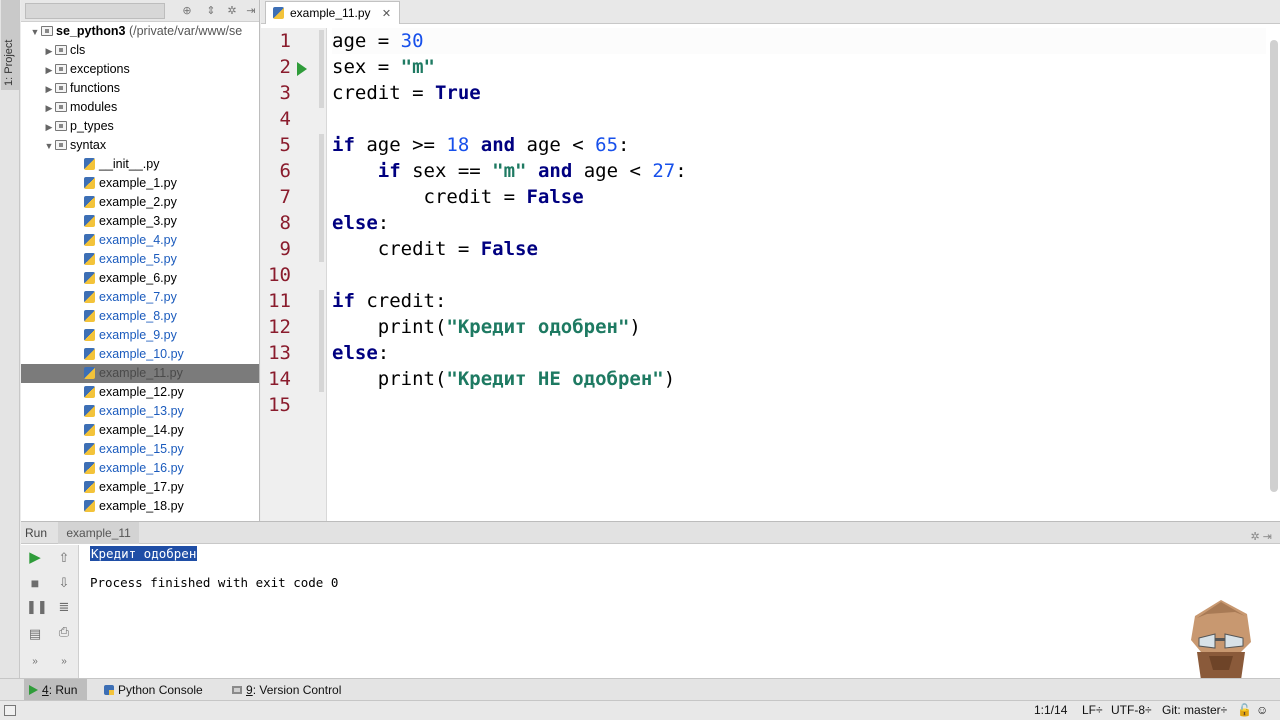  What do you see at coordinates (635, 327) in the screenshot?
I see `code-token: )` at bounding box center [635, 327].